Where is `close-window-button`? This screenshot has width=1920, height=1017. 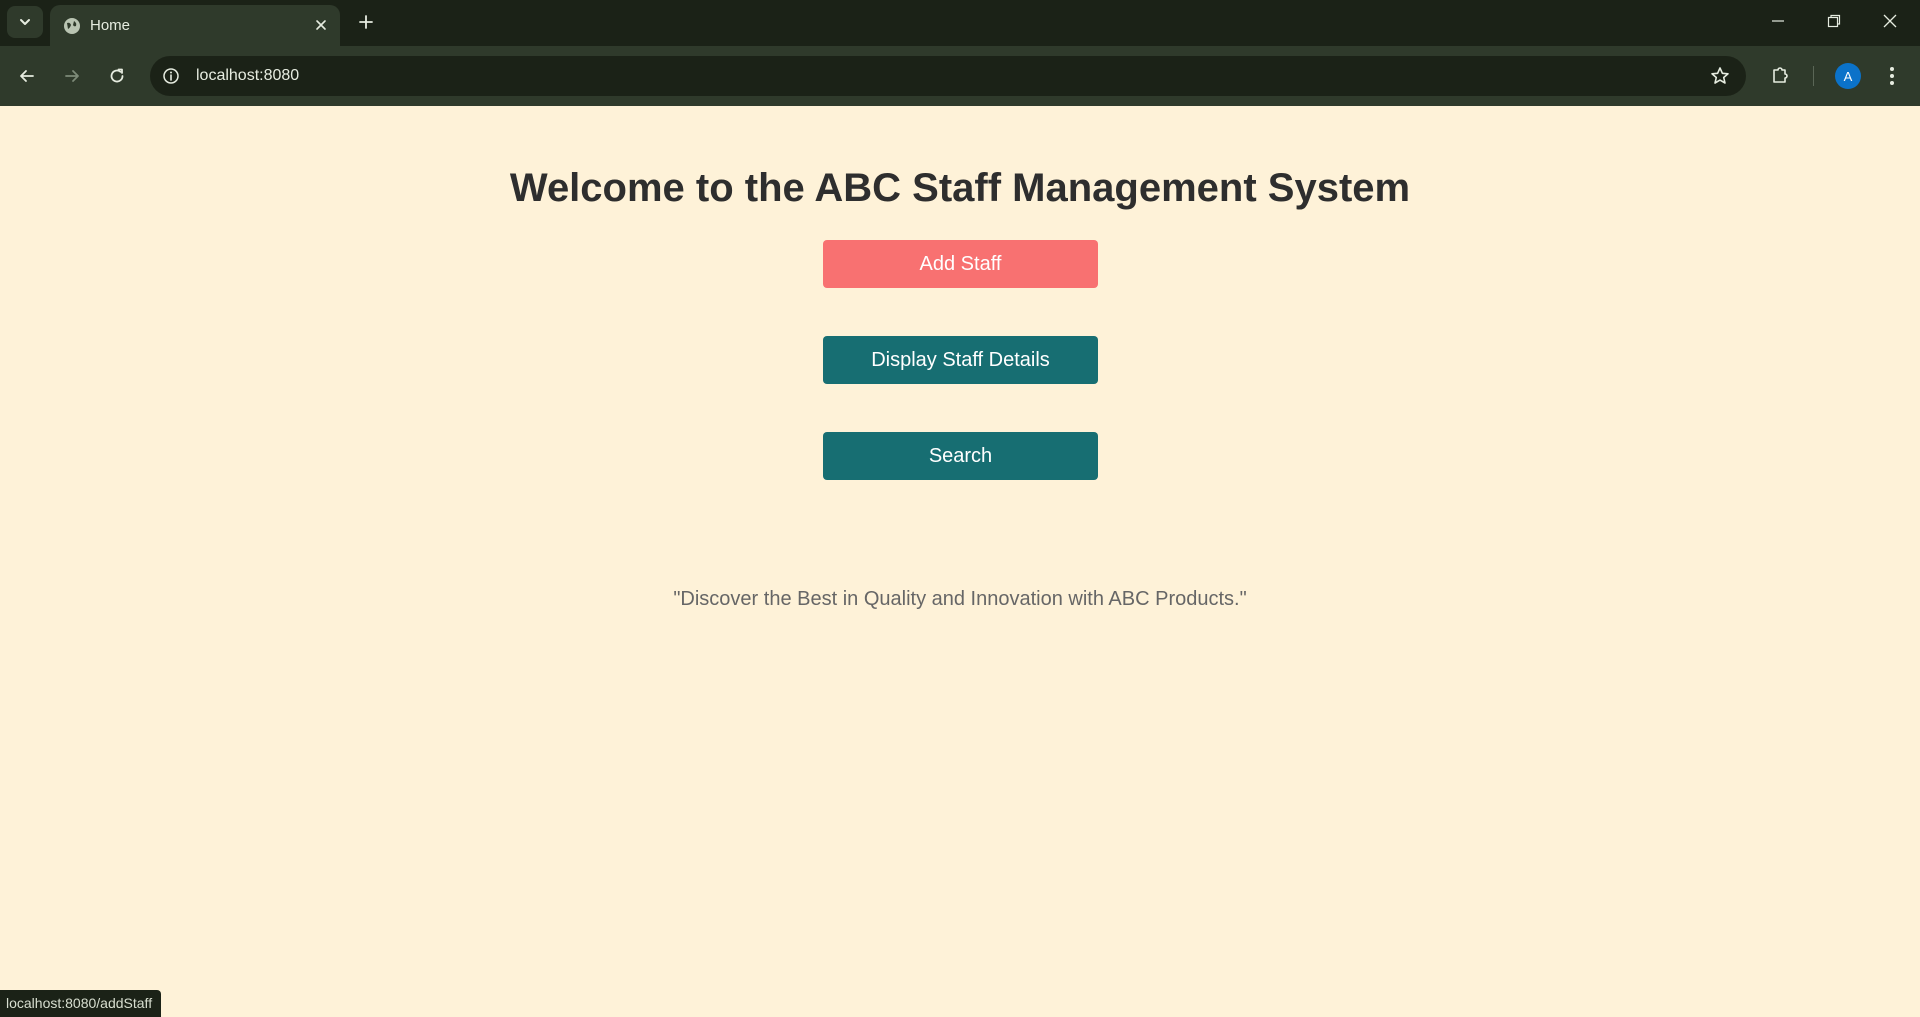
close-window-button is located at coordinates (1890, 21).